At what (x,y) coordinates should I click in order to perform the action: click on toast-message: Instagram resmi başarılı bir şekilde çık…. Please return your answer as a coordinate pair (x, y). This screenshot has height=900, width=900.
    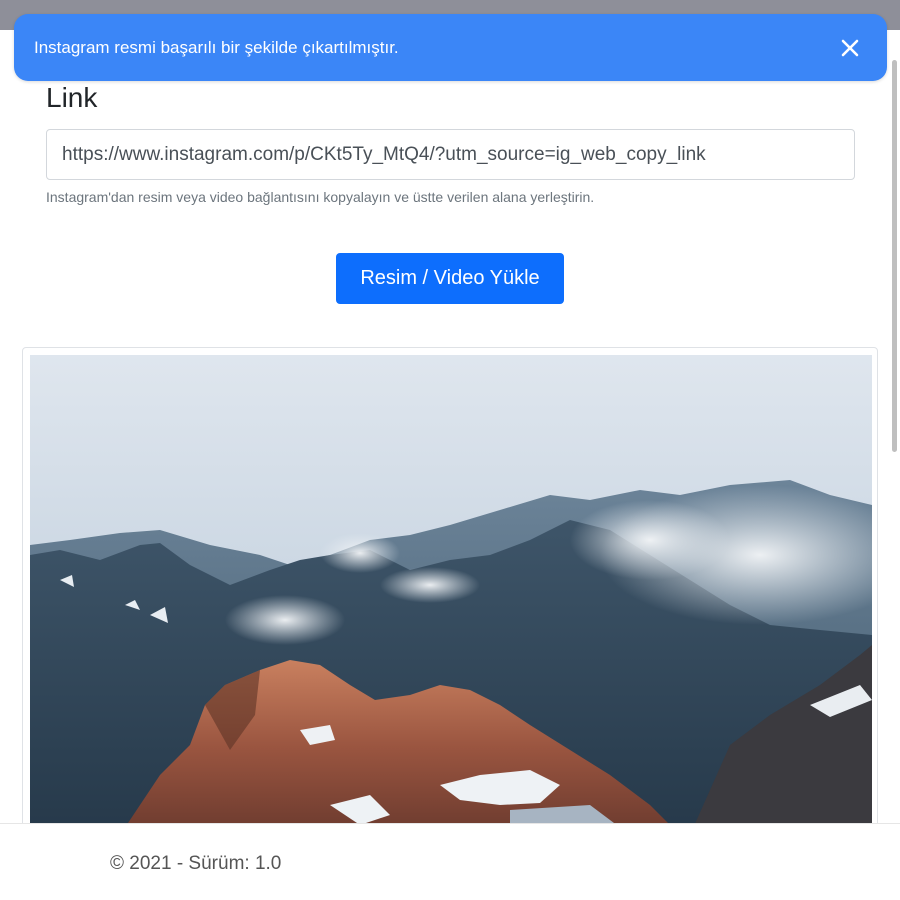
    Looking at the image, I should click on (216, 47).